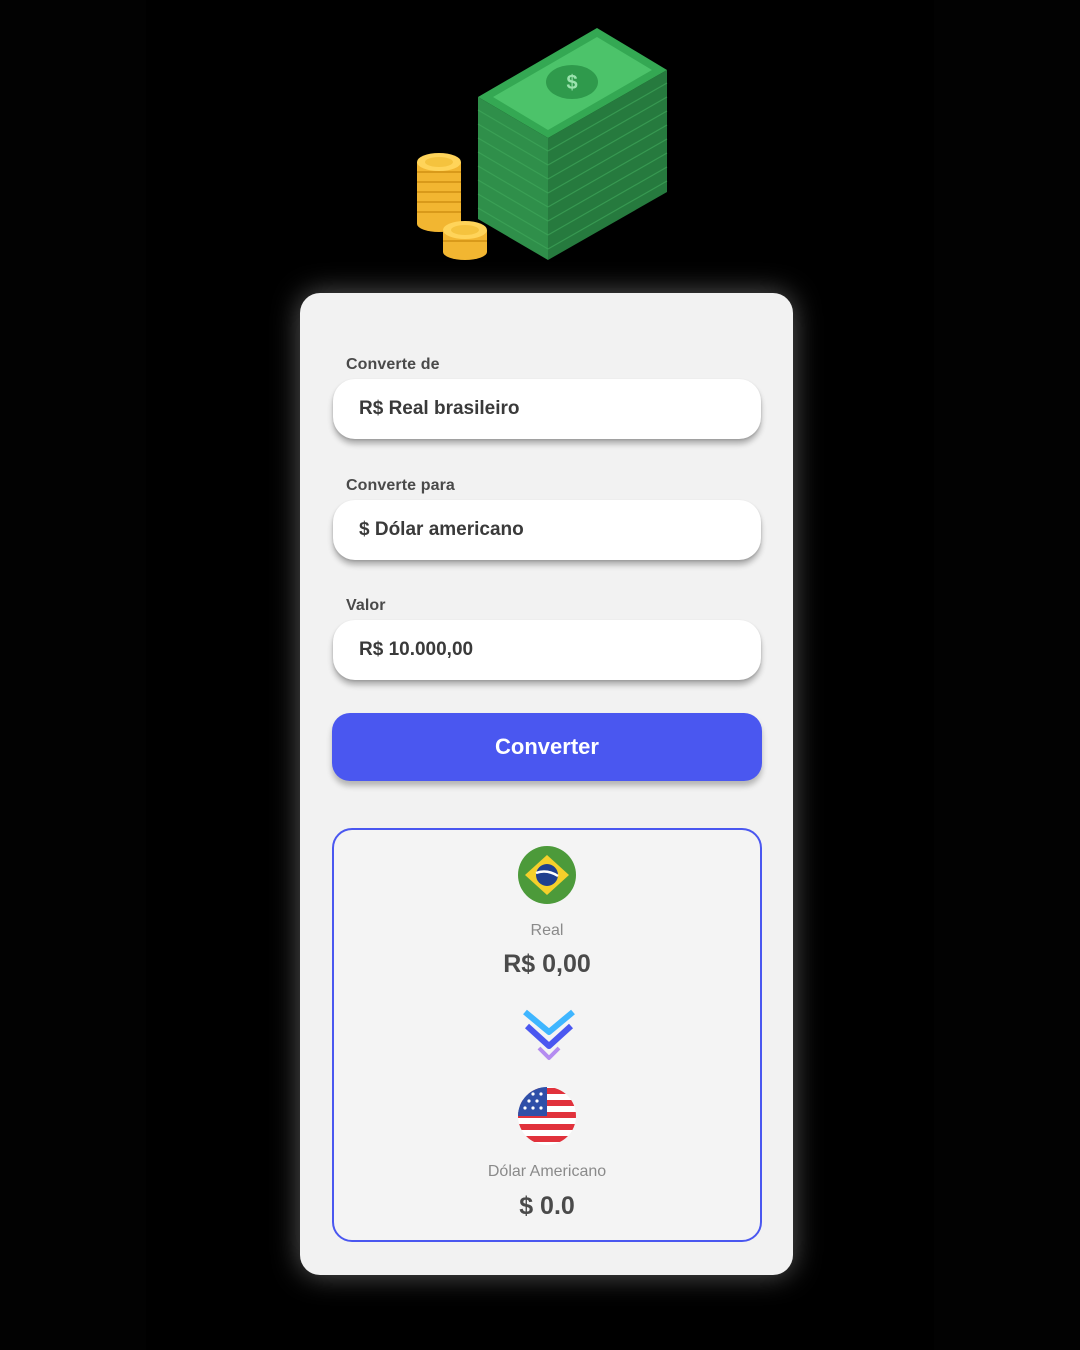 The width and height of the screenshot is (1080, 1350). I want to click on from-currency-select: R$ Real brasileiro, so click(547, 409).